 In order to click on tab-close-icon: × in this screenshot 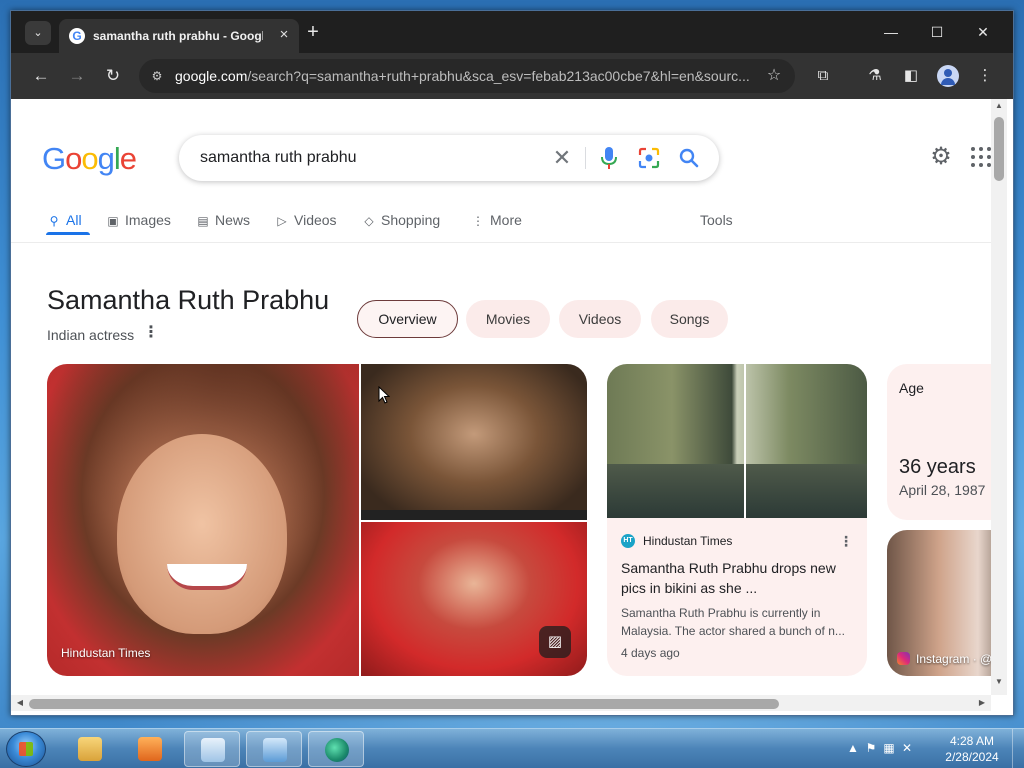, I will do `click(284, 35)`.